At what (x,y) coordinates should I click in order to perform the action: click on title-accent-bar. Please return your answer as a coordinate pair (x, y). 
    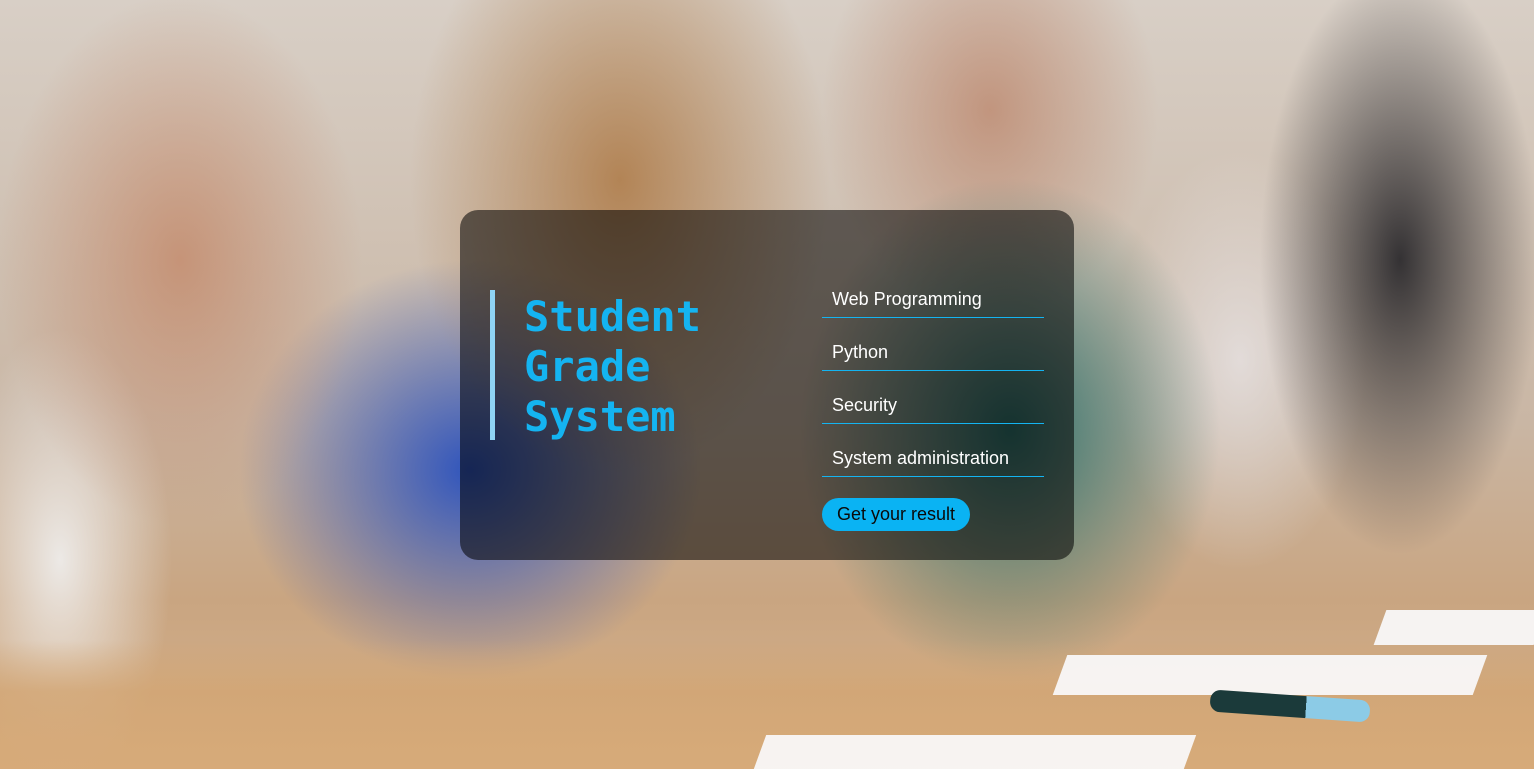
    Looking at the image, I should click on (492, 365).